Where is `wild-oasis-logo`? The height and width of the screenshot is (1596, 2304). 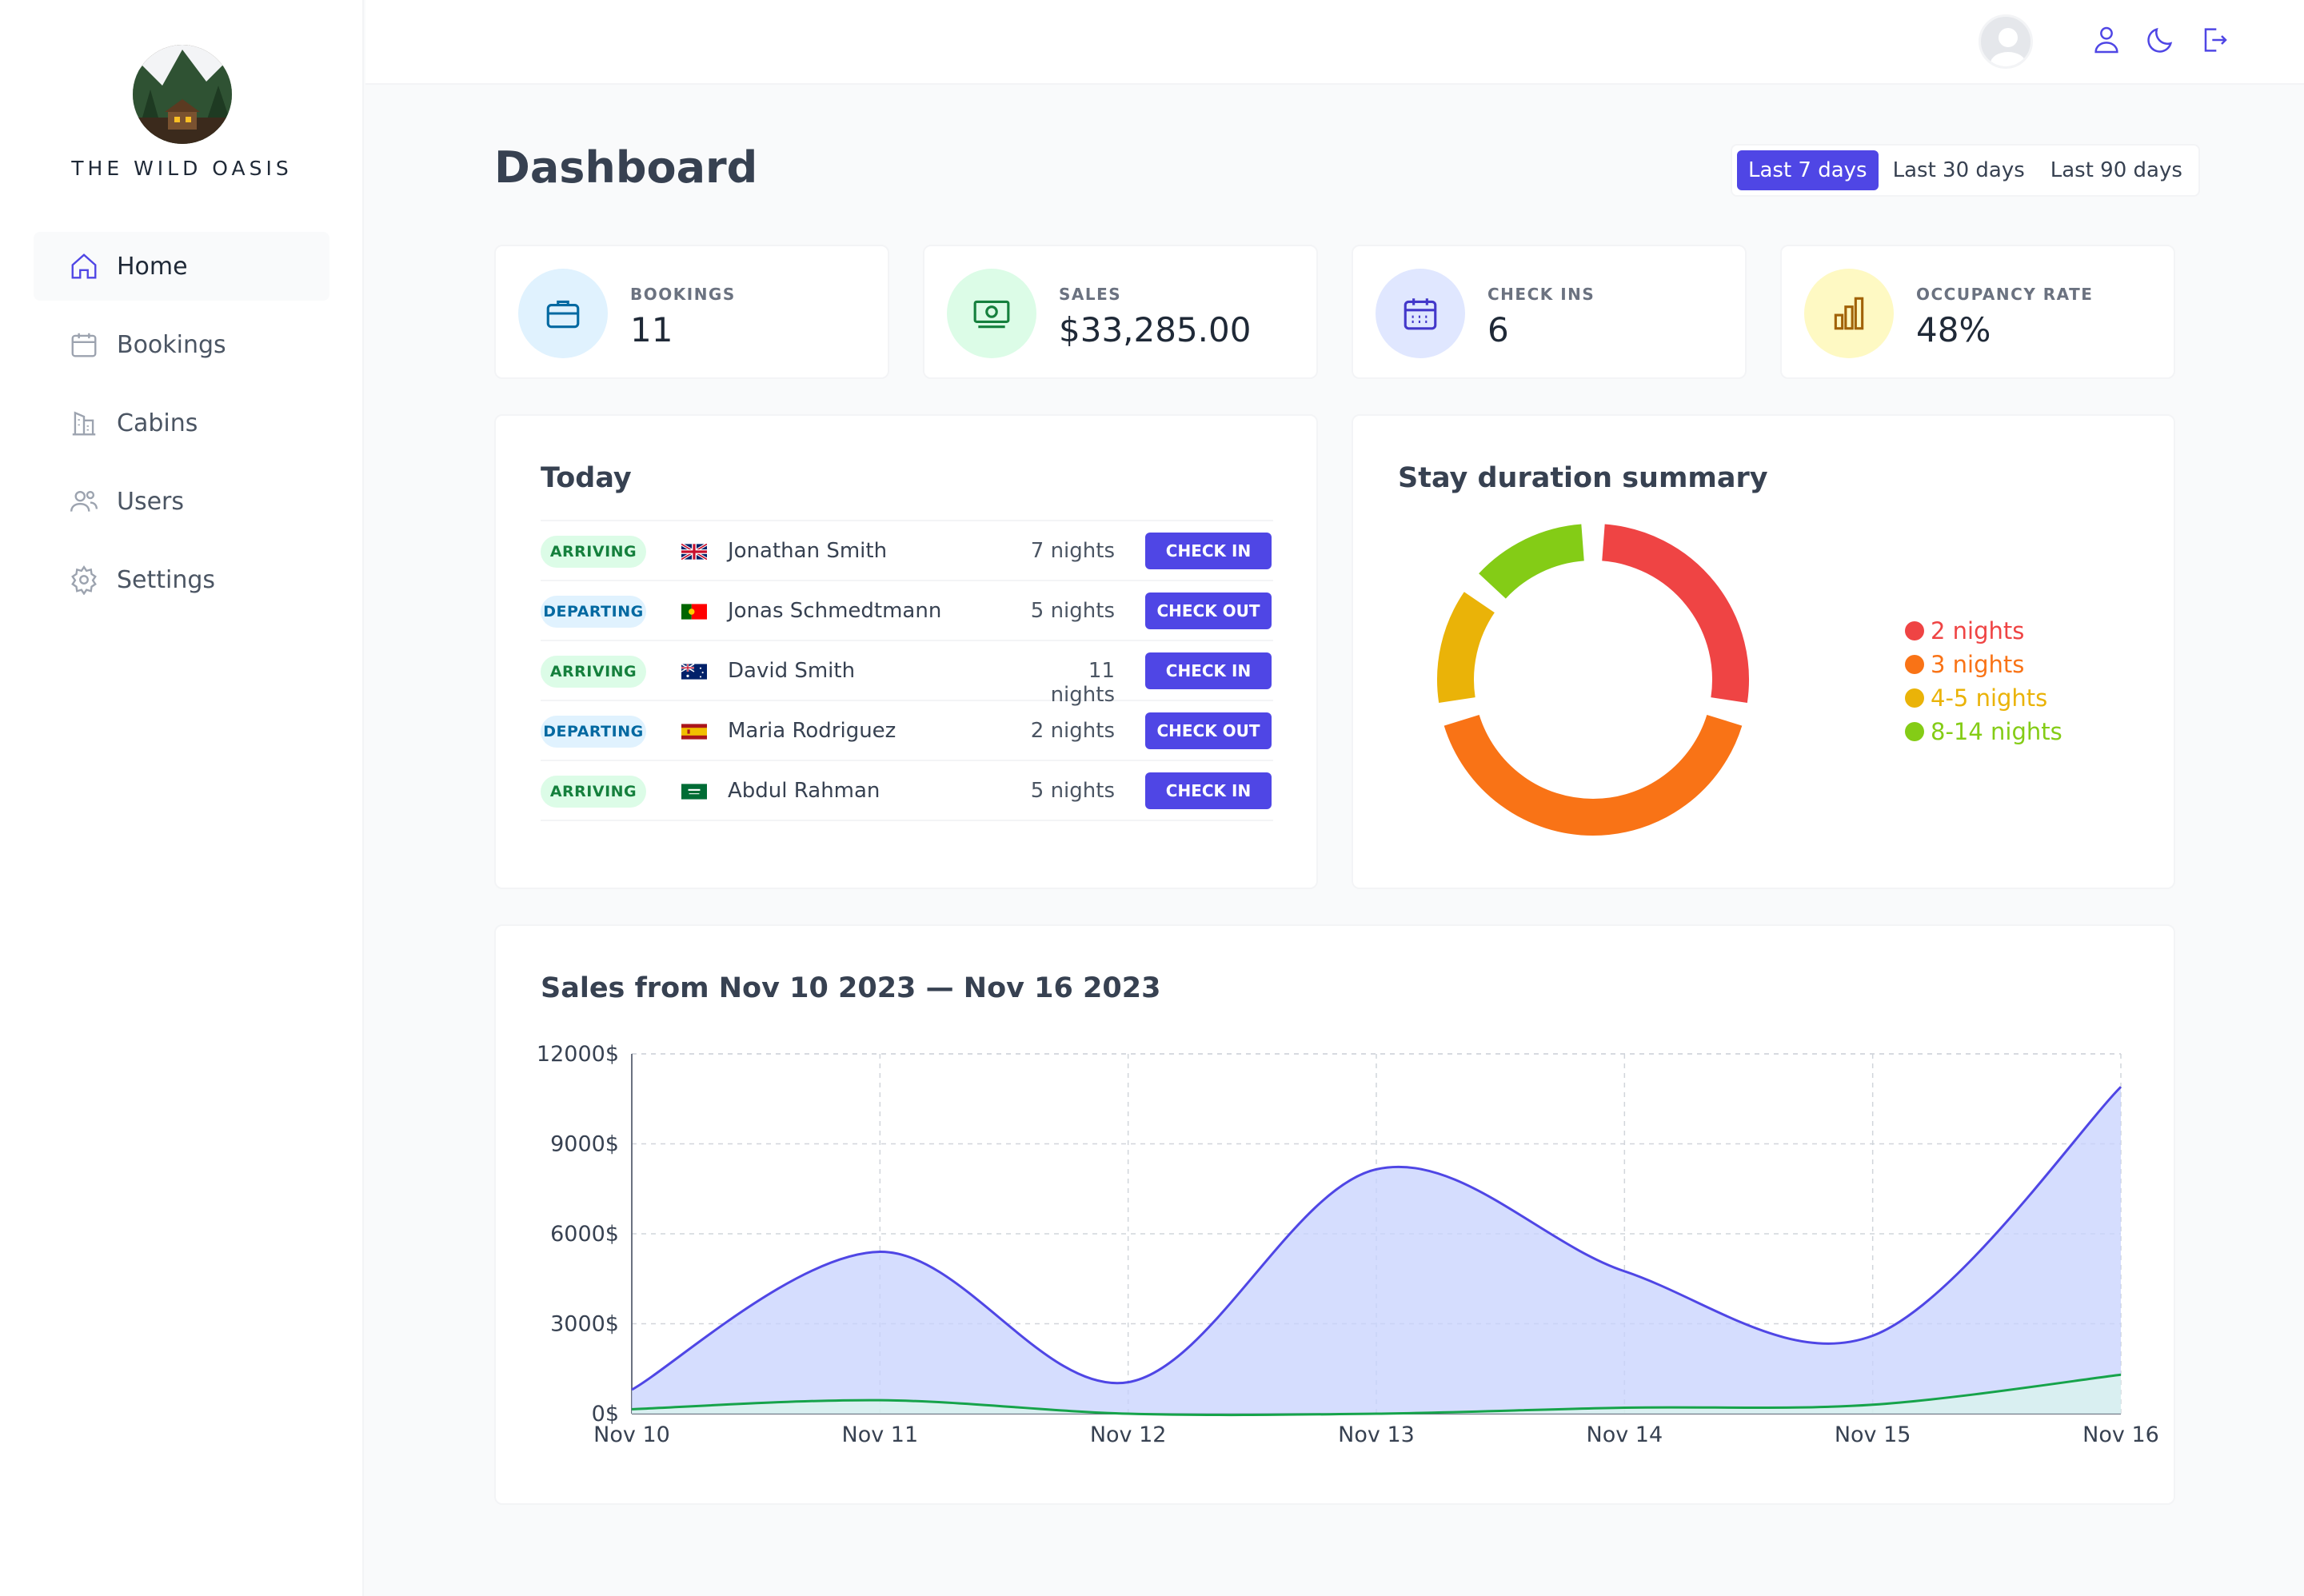 wild-oasis-logo is located at coordinates (182, 94).